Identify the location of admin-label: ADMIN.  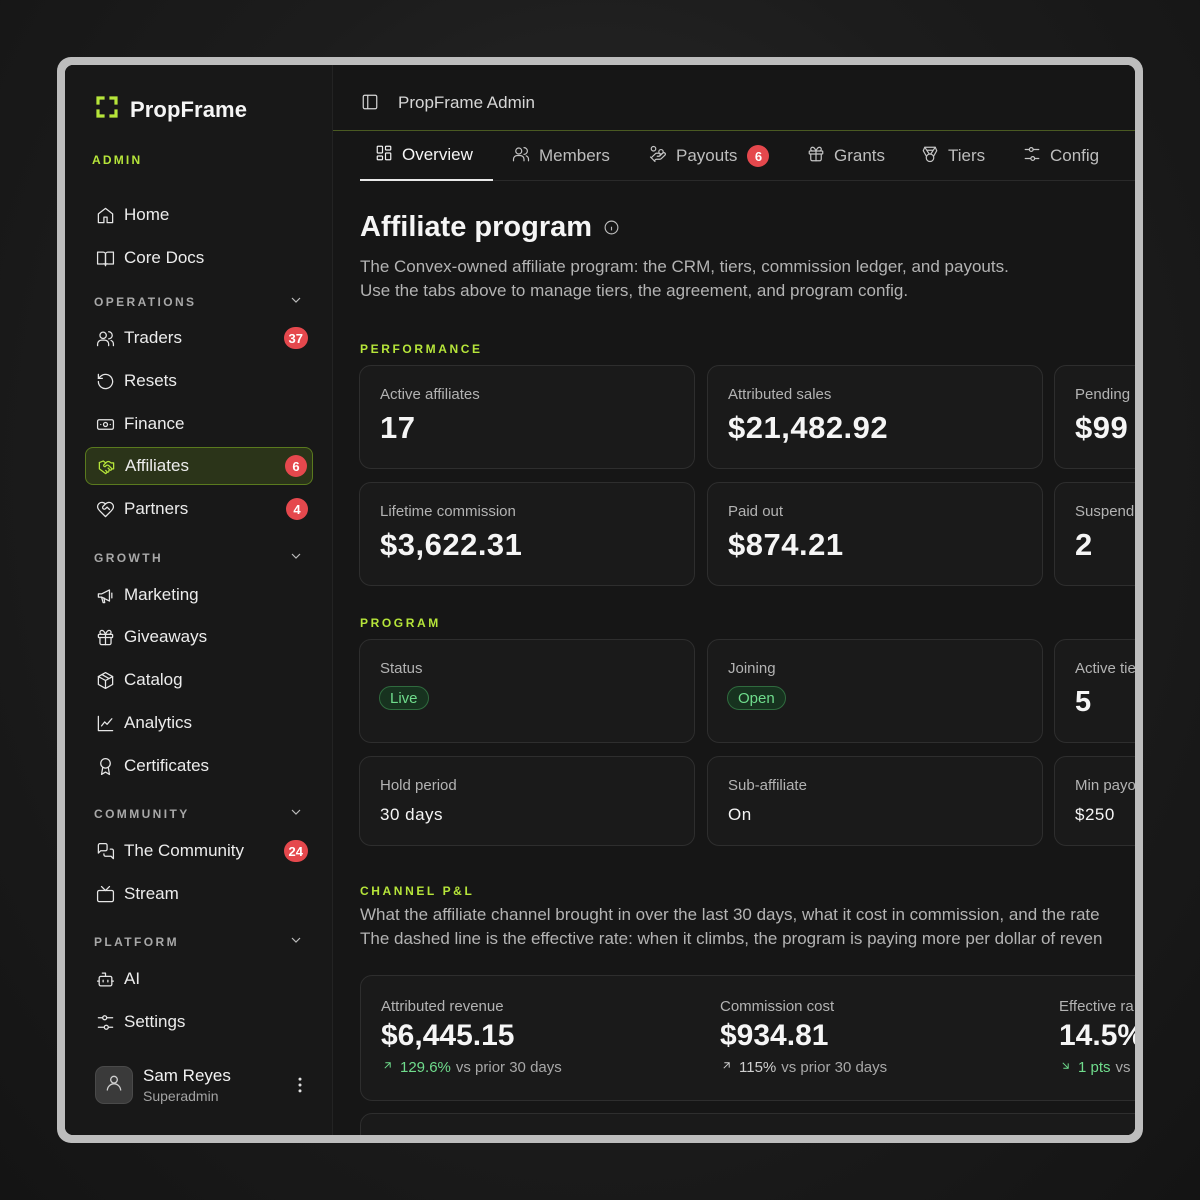
(117, 160).